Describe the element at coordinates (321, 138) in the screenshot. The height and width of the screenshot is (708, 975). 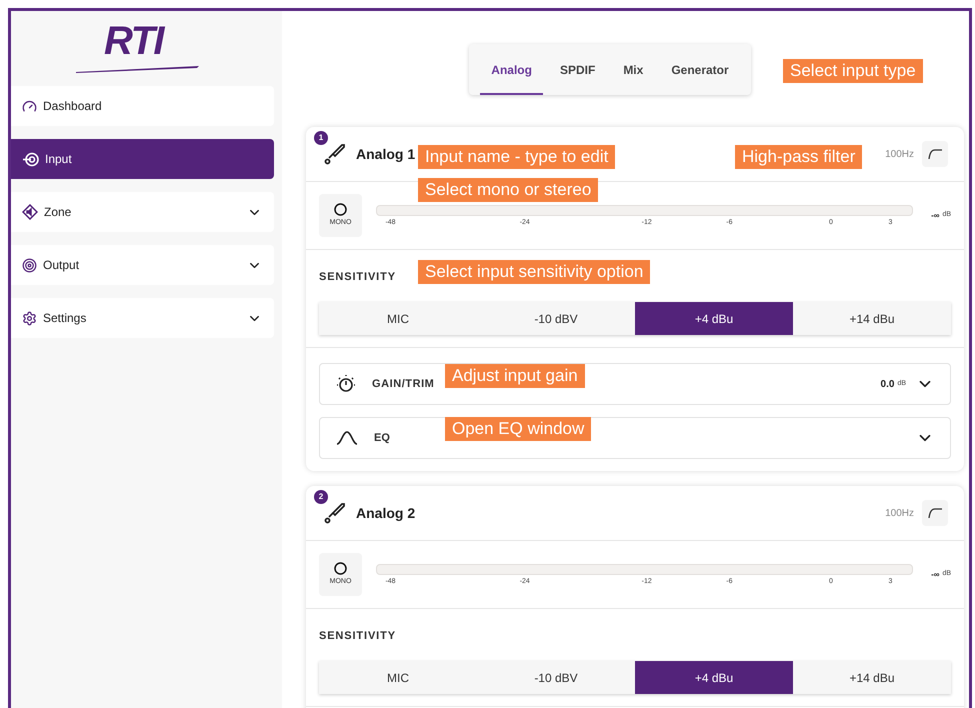
I see `number-badge: 1` at that location.